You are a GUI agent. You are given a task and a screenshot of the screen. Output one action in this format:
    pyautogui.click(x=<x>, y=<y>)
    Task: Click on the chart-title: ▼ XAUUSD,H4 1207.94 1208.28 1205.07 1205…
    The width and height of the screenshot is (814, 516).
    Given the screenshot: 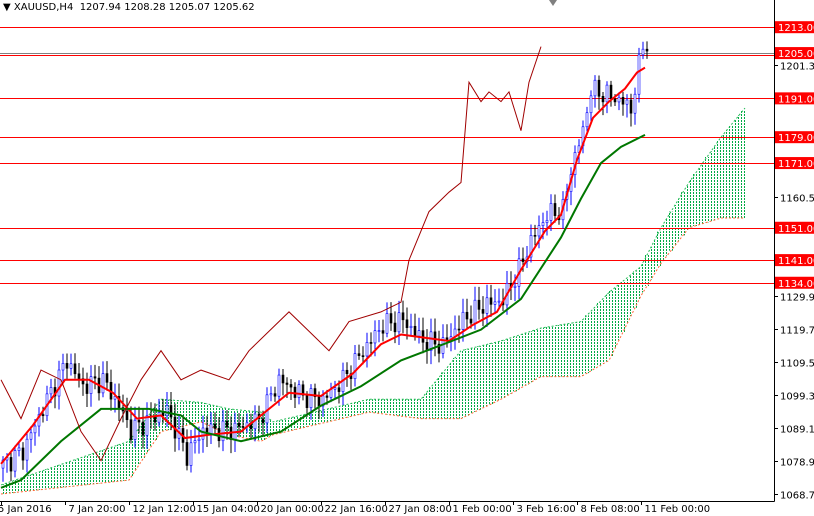 What is the action you would take?
    pyautogui.click(x=129, y=7)
    